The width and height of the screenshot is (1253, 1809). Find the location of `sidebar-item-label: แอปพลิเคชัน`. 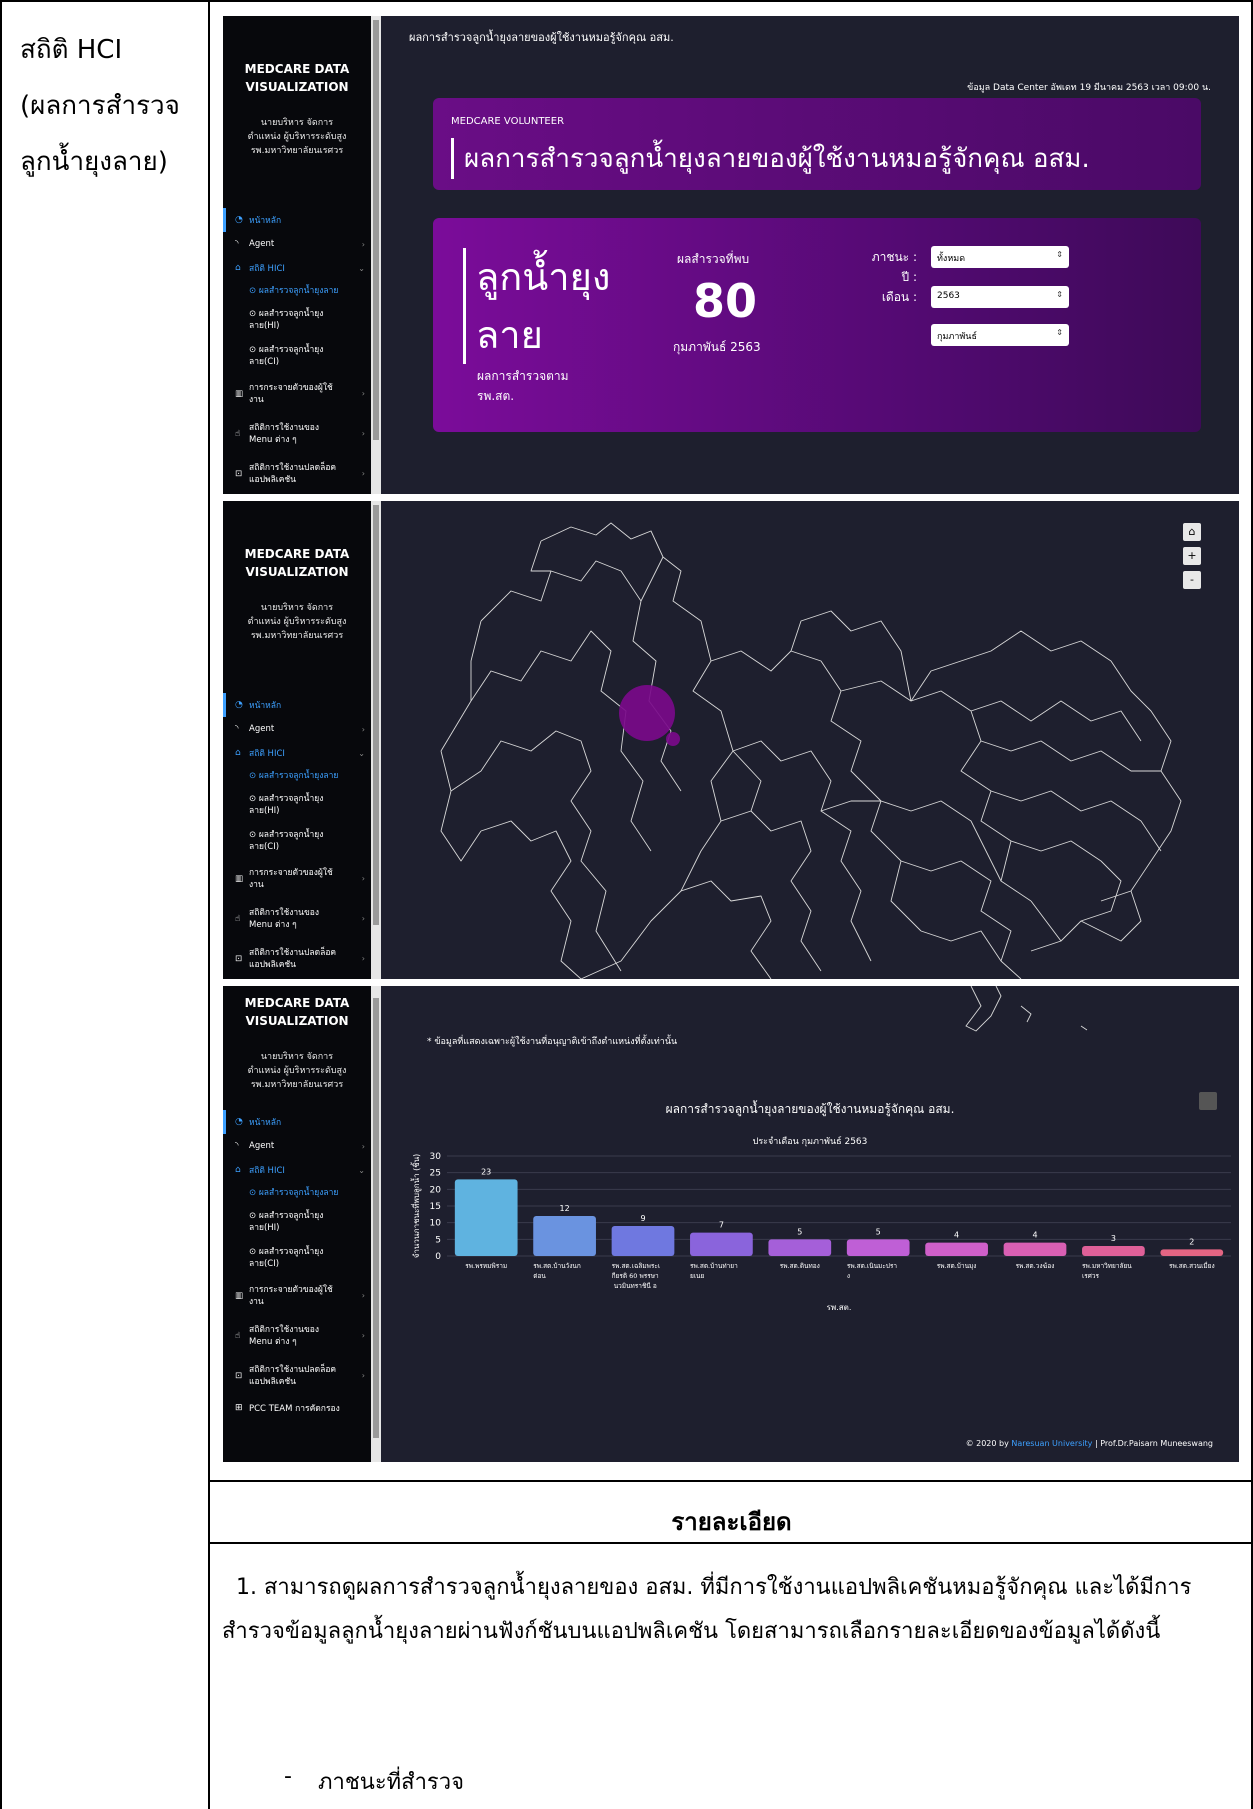

sidebar-item-label: แอปพลิเคชัน is located at coordinates (272, 965).